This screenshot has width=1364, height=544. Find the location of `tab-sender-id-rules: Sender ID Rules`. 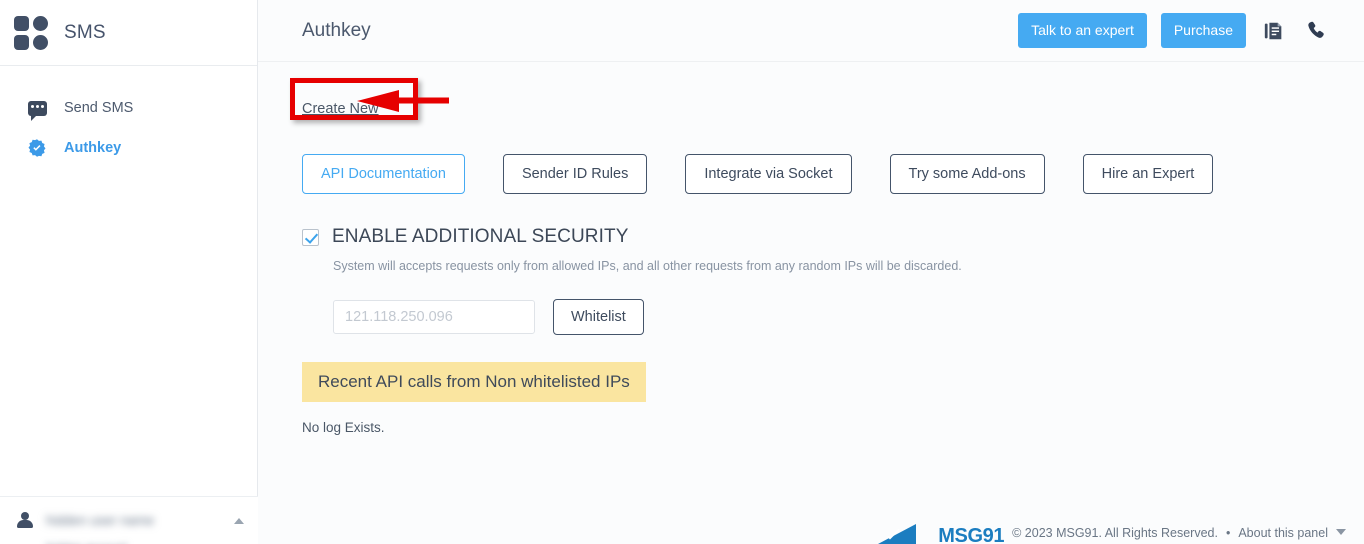

tab-sender-id-rules: Sender ID Rules is located at coordinates (575, 174).